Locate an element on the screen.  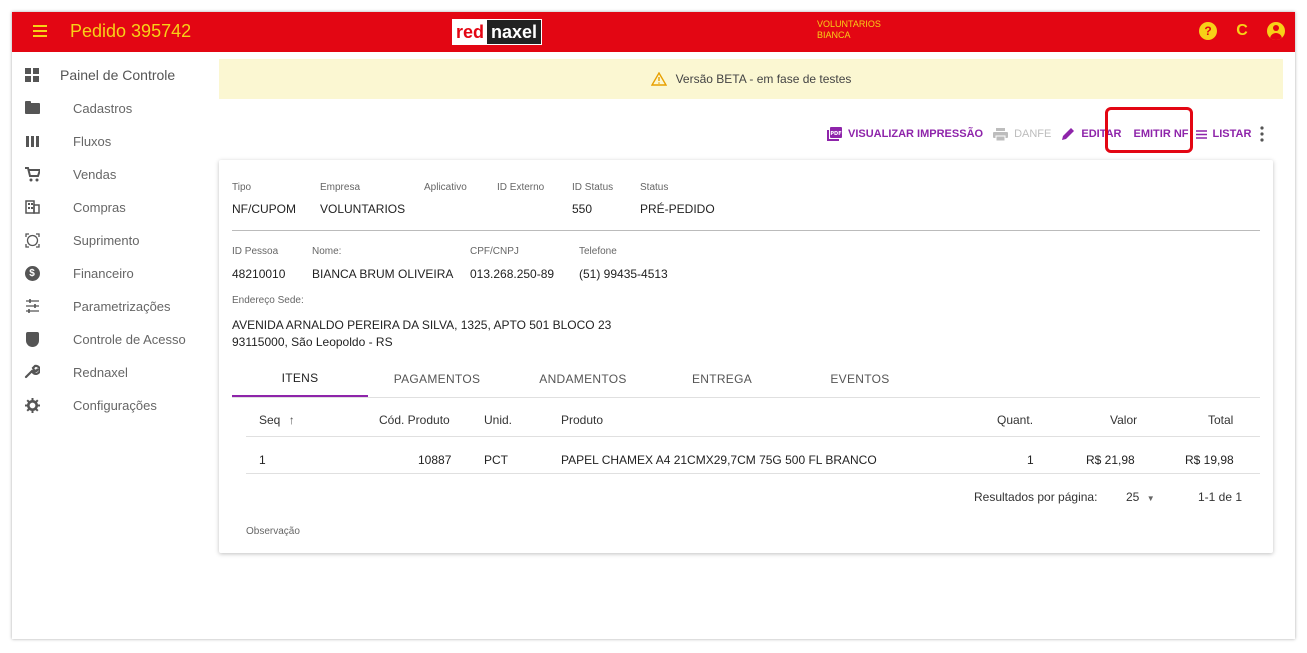
telefone-label: Telefone is located at coordinates (598, 251).